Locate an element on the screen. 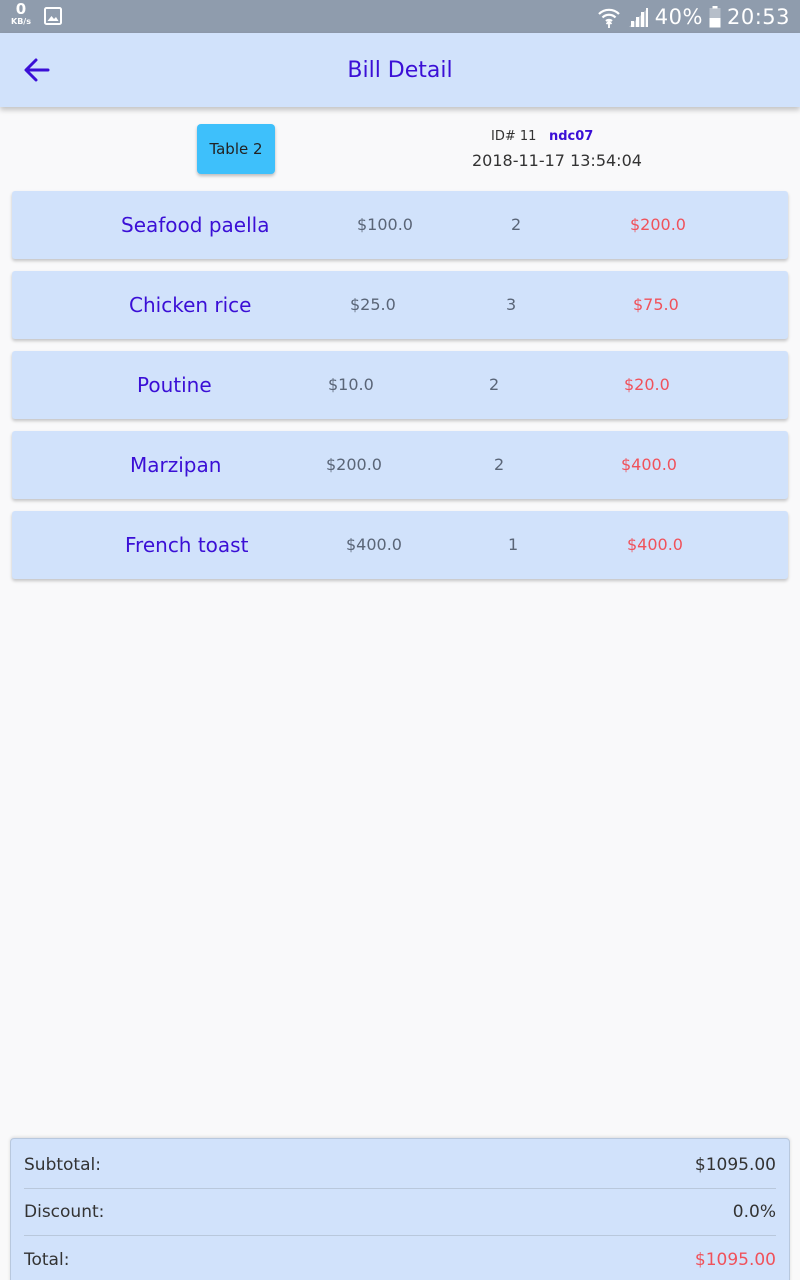 The image size is (800, 1280). clock: 20:53 is located at coordinates (758, 16).